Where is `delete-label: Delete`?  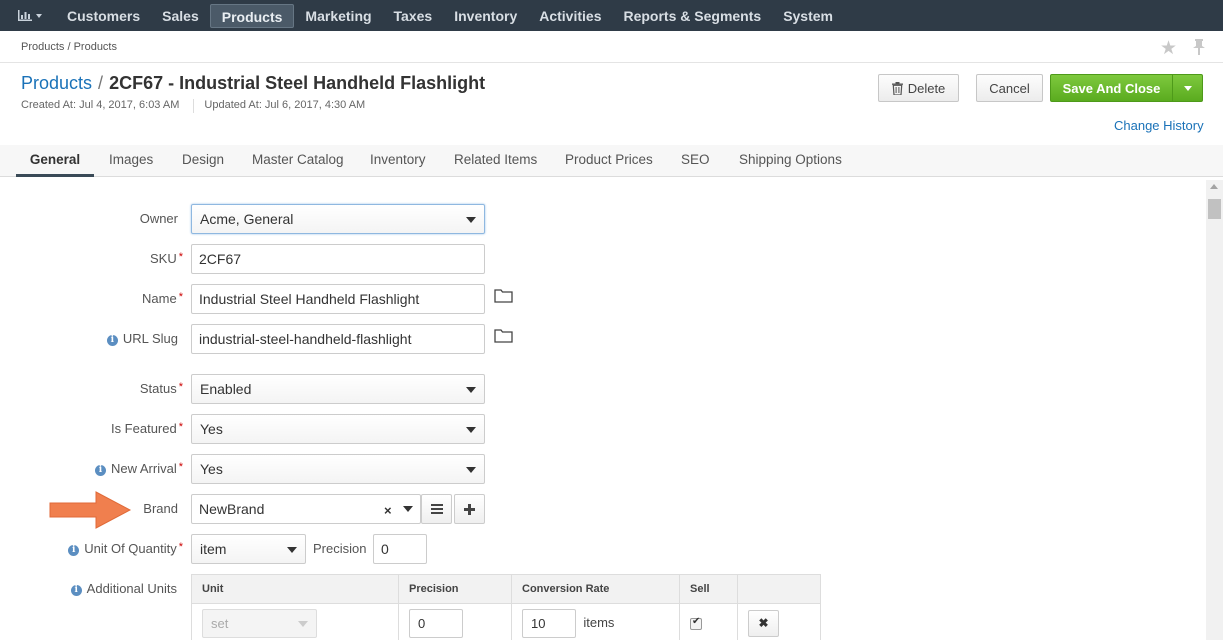
delete-label: Delete is located at coordinates (926, 88).